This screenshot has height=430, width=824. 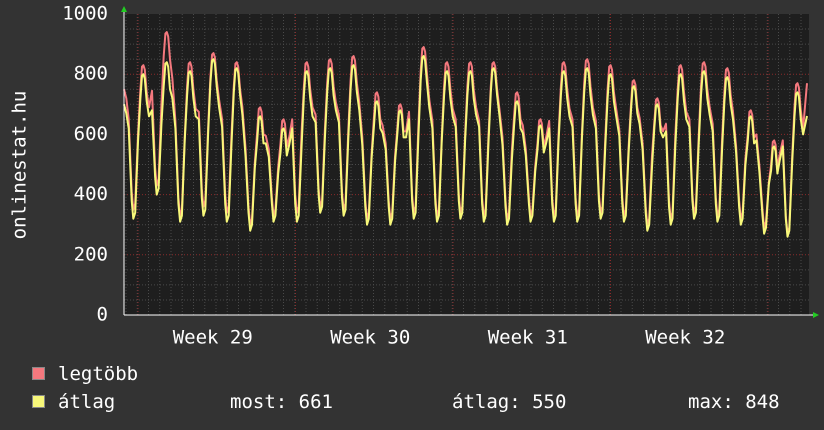 What do you see at coordinates (124, 9) in the screenshot?
I see `y-axis-arrow` at bounding box center [124, 9].